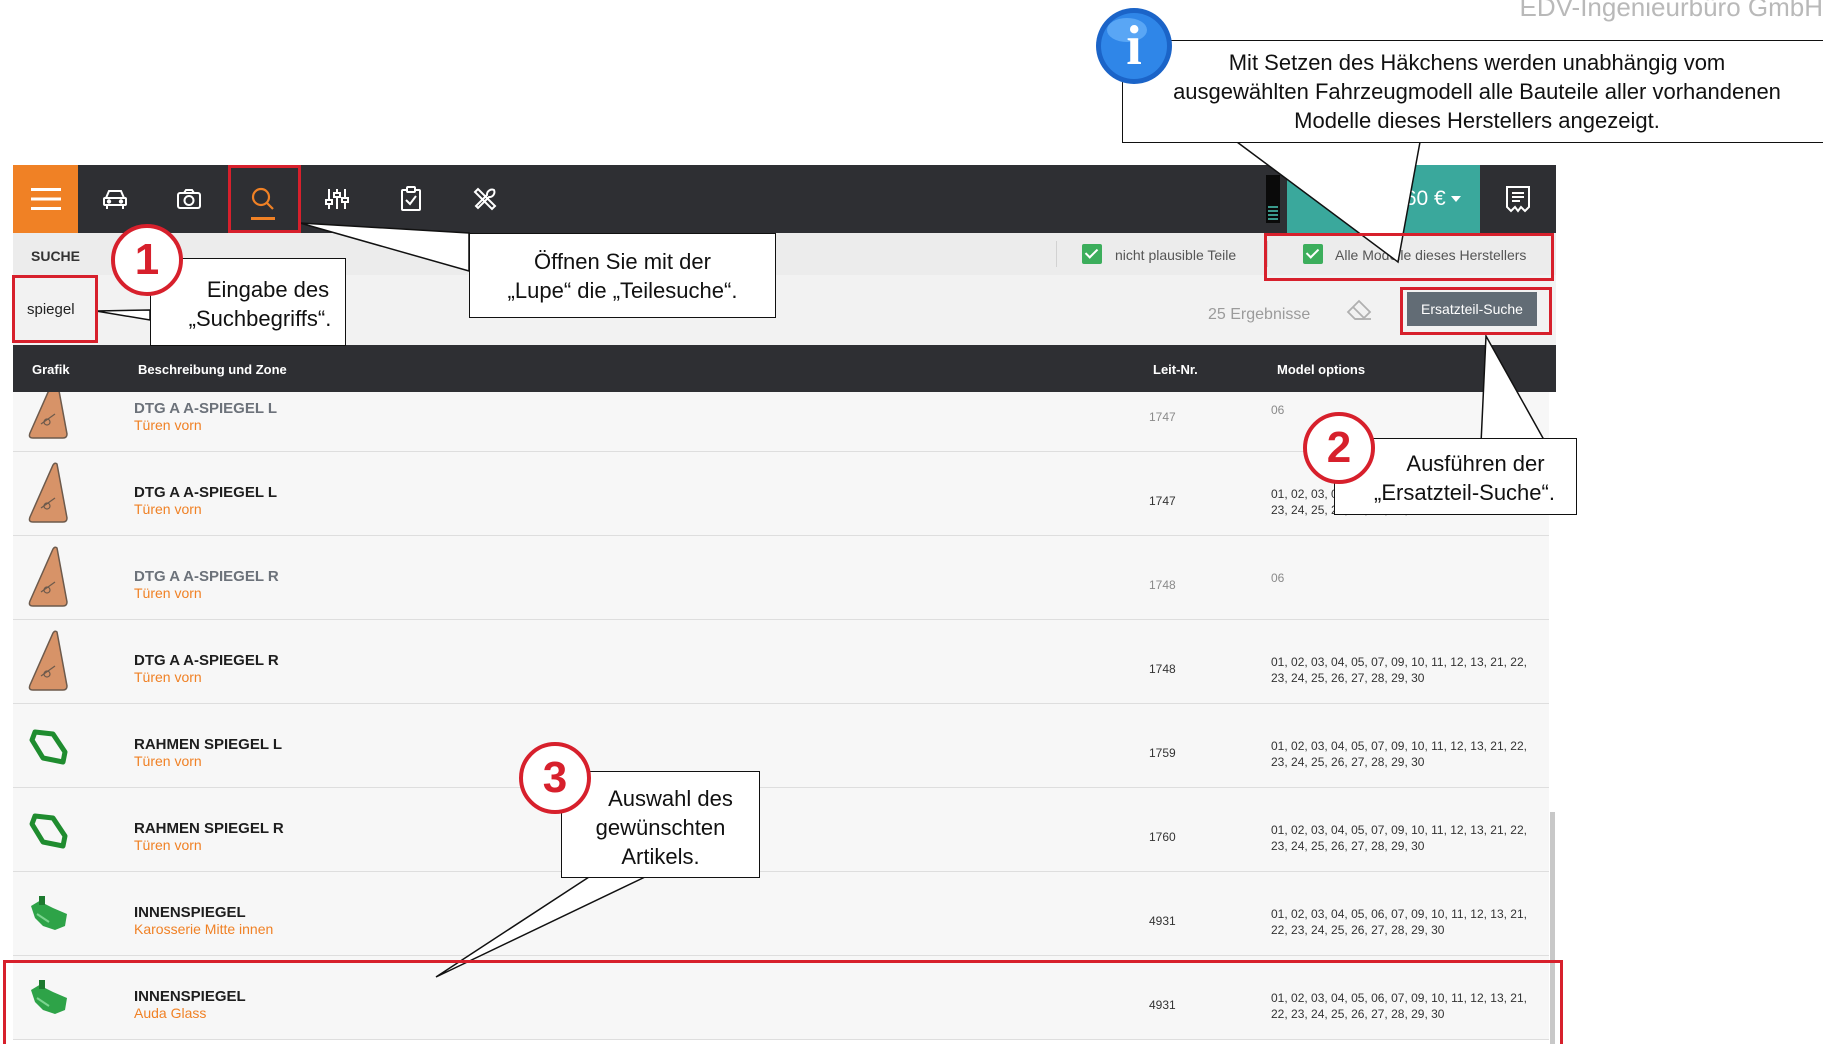  I want to click on menu-icon, so click(45, 199).